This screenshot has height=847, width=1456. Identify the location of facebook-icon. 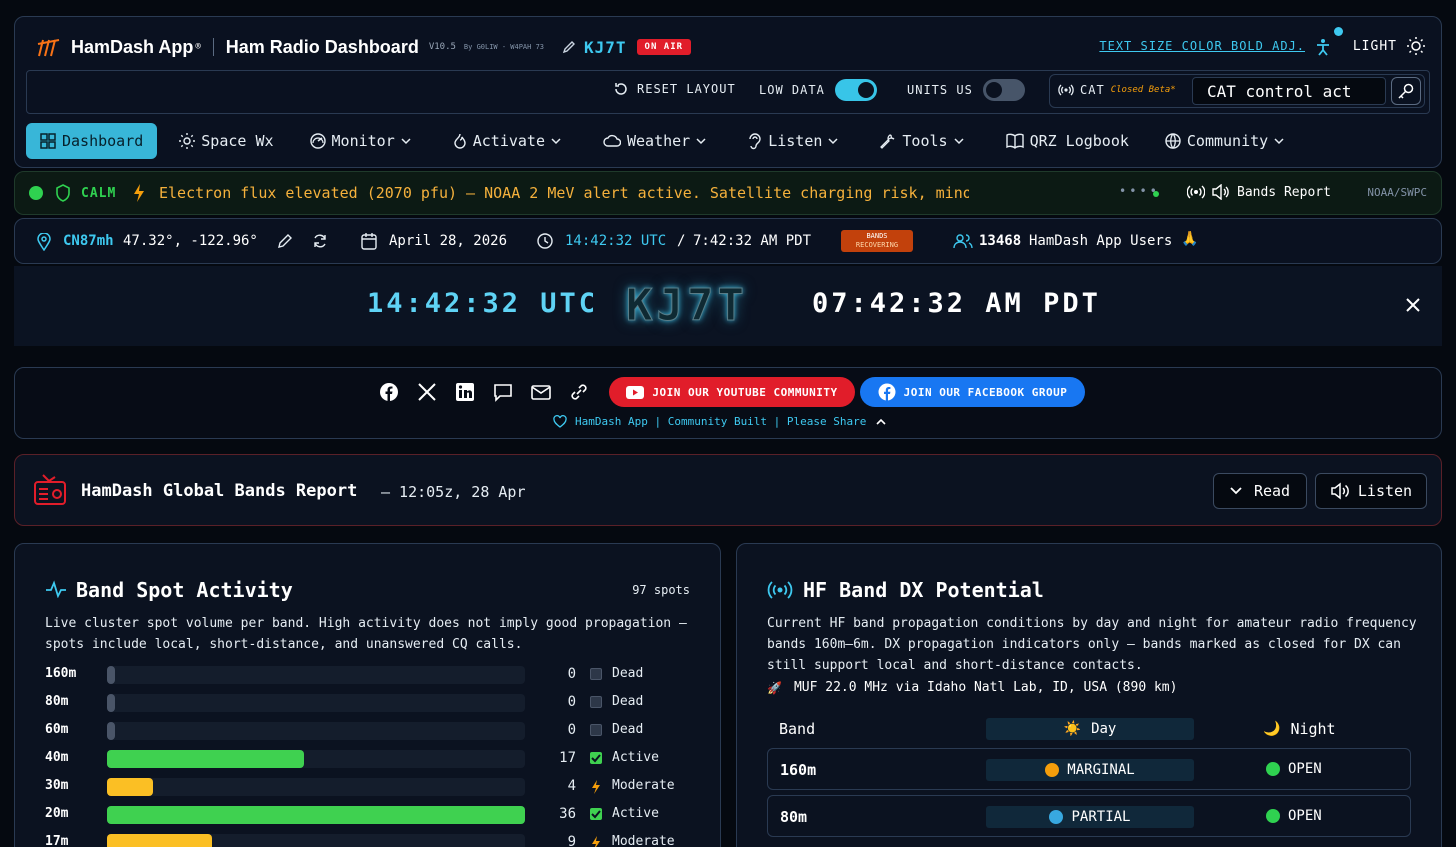
(389, 392).